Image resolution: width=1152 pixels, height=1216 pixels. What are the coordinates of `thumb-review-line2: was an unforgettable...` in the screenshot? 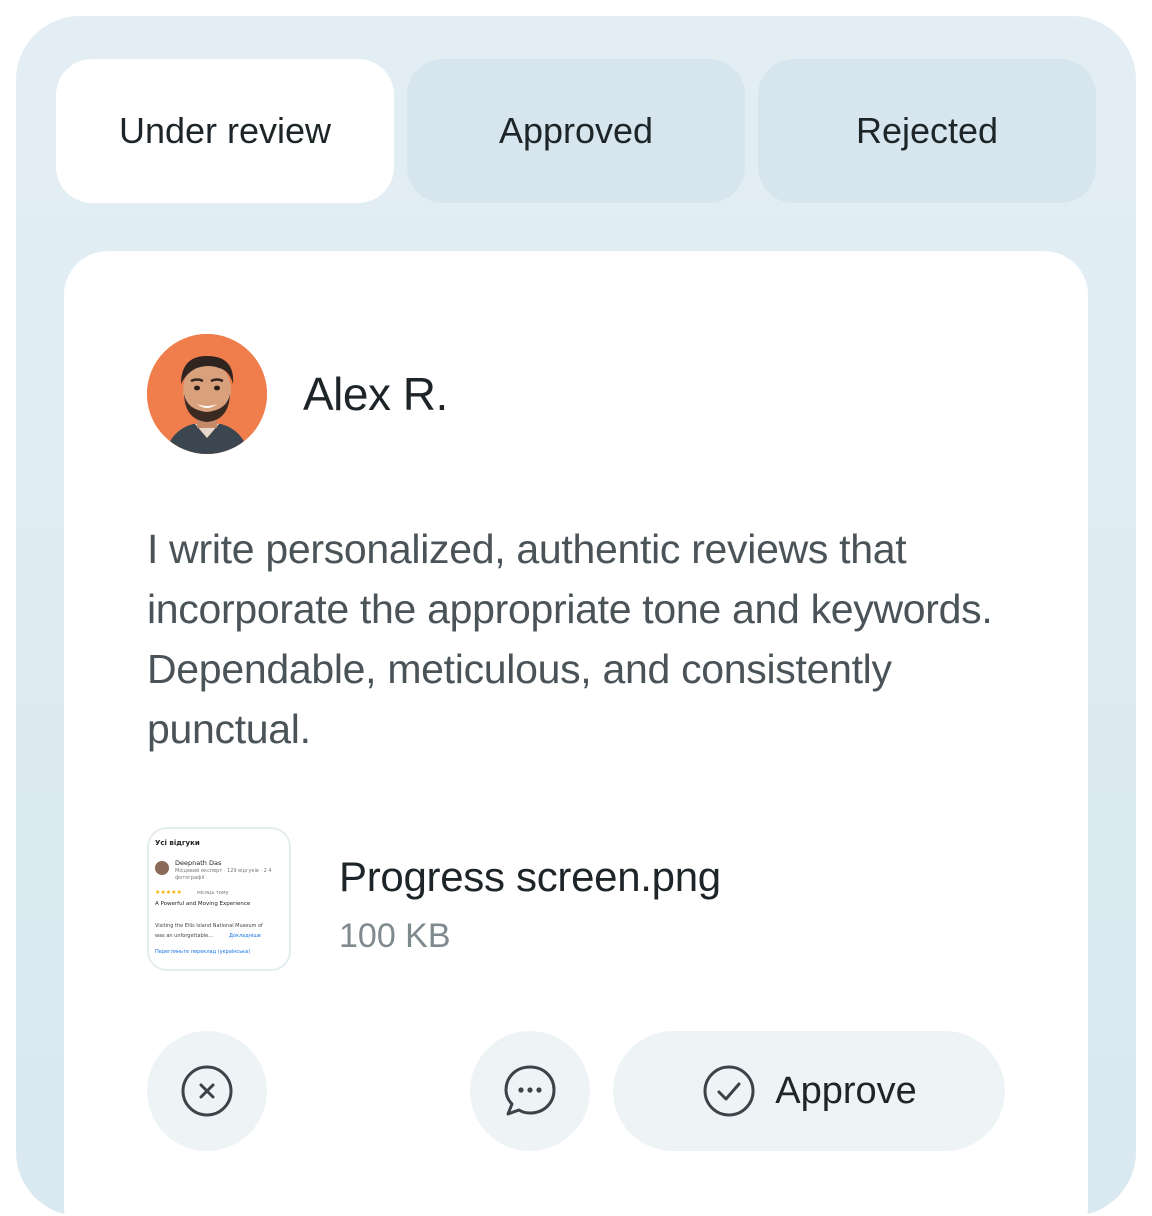 It's located at (184, 936).